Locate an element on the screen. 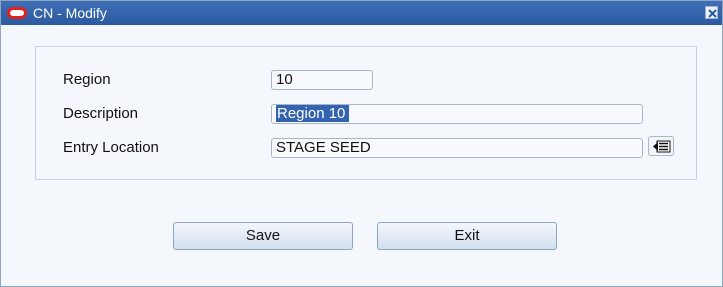 This screenshot has width=723, height=287. description-field: Region 10 is located at coordinates (457, 114).